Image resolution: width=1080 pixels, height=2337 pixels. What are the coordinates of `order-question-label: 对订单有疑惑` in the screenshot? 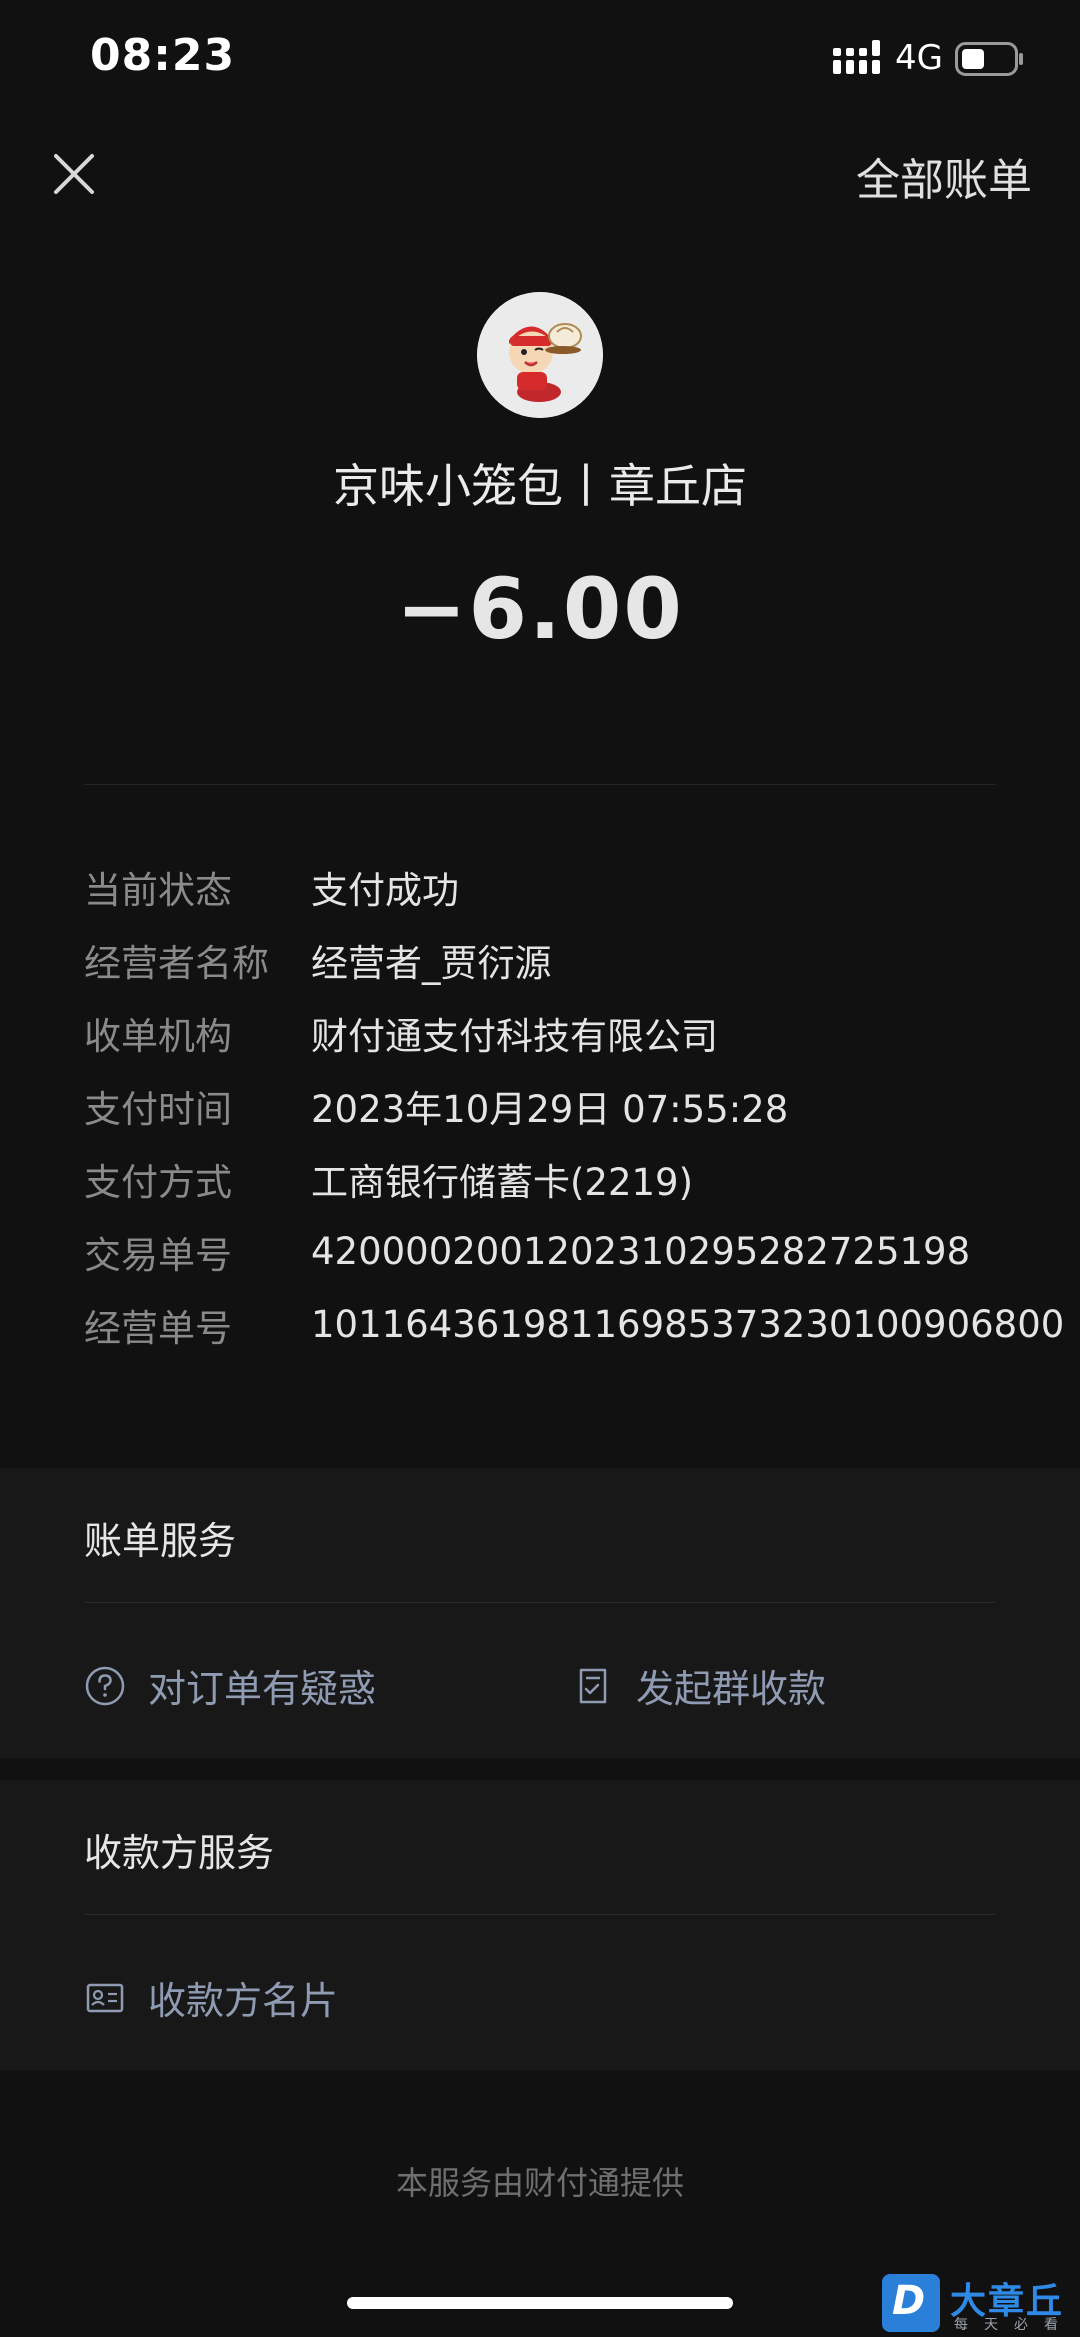 It's located at (262, 1689).